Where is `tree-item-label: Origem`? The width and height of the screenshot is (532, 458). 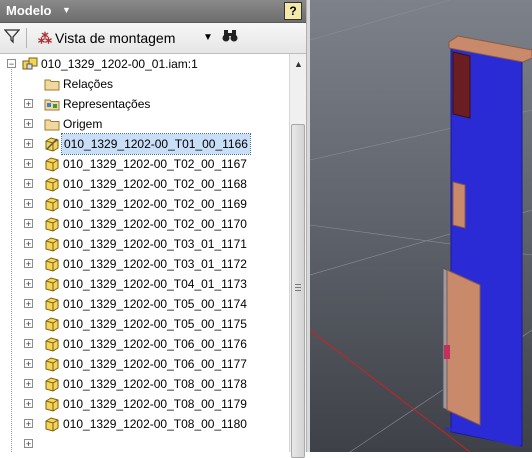 tree-item-label: Origem is located at coordinates (83, 124).